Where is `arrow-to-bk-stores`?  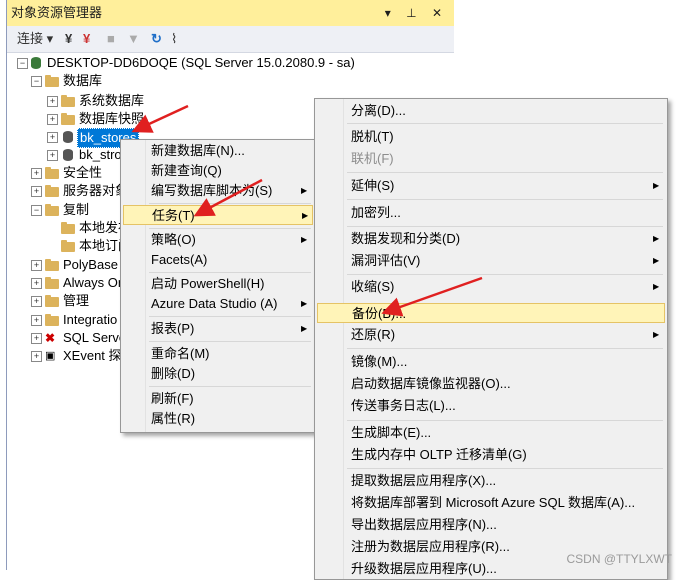 arrow-to-bk-stores is located at coordinates (160, 118).